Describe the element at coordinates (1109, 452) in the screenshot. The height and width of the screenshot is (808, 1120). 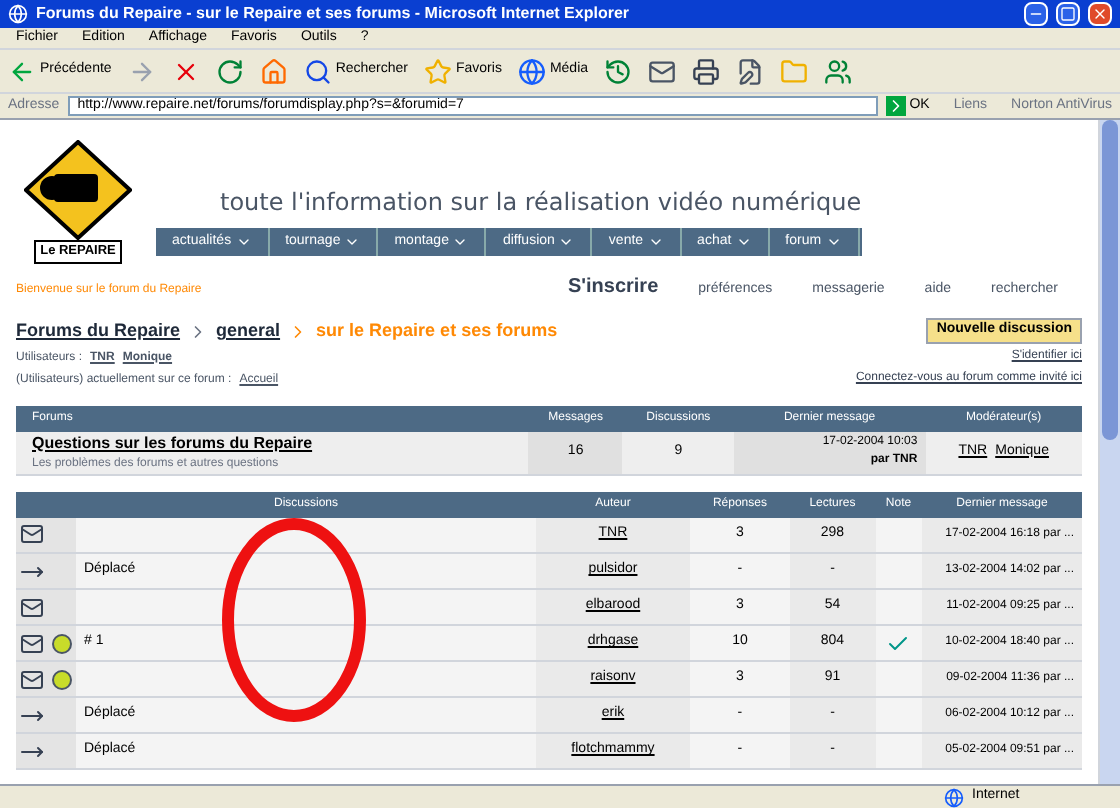
I see `scrollbar` at that location.